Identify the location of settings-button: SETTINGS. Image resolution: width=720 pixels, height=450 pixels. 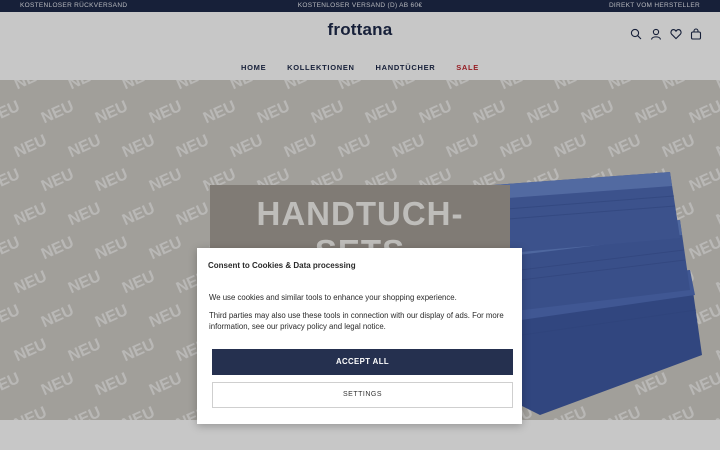
(362, 395).